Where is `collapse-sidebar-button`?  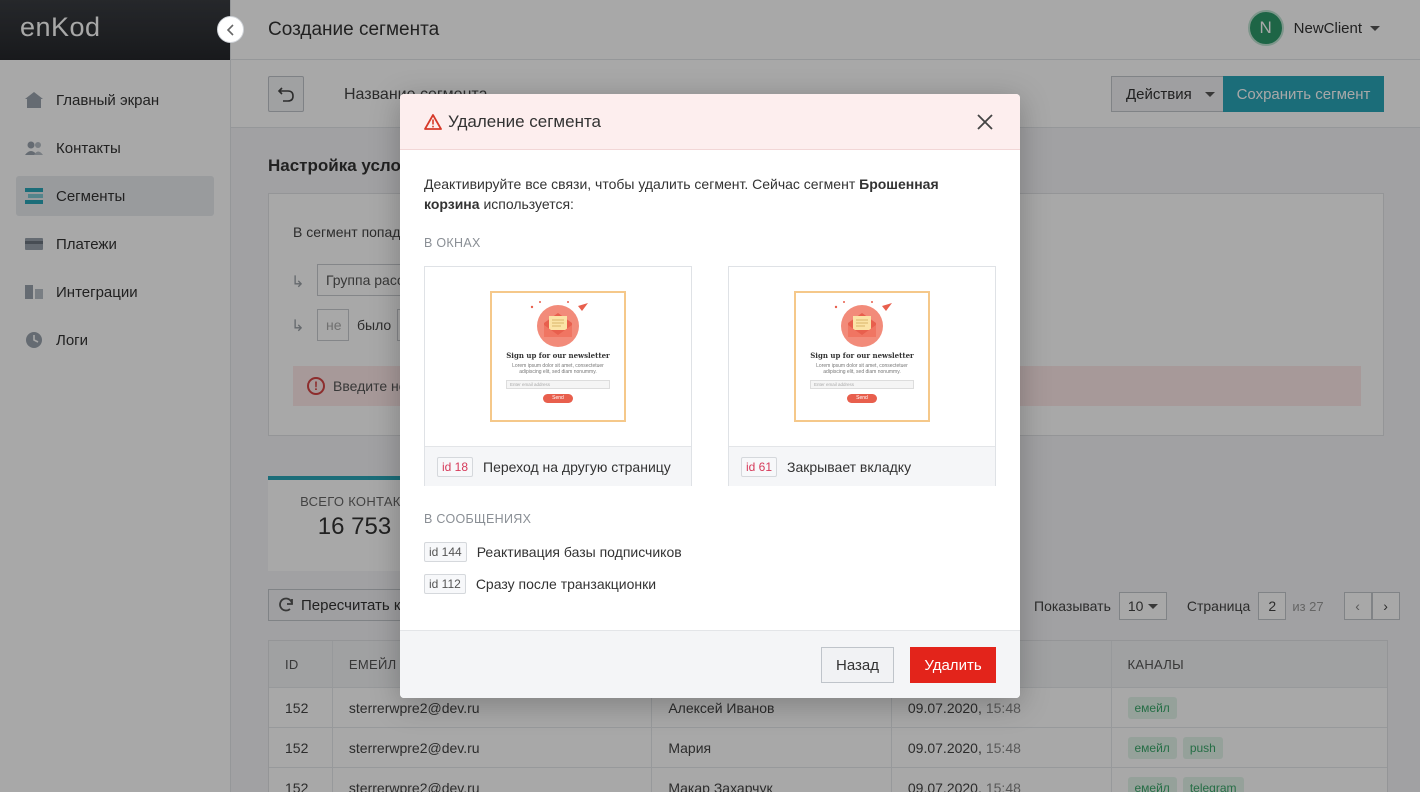 collapse-sidebar-button is located at coordinates (230, 29).